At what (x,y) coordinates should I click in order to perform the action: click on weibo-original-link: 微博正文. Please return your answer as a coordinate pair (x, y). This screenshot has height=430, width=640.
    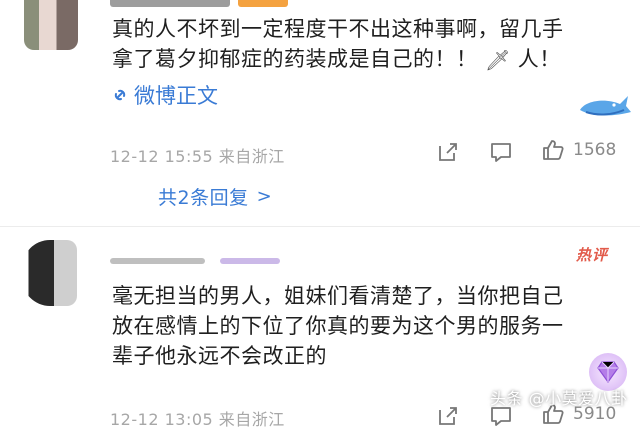
    Looking at the image, I should click on (164, 95).